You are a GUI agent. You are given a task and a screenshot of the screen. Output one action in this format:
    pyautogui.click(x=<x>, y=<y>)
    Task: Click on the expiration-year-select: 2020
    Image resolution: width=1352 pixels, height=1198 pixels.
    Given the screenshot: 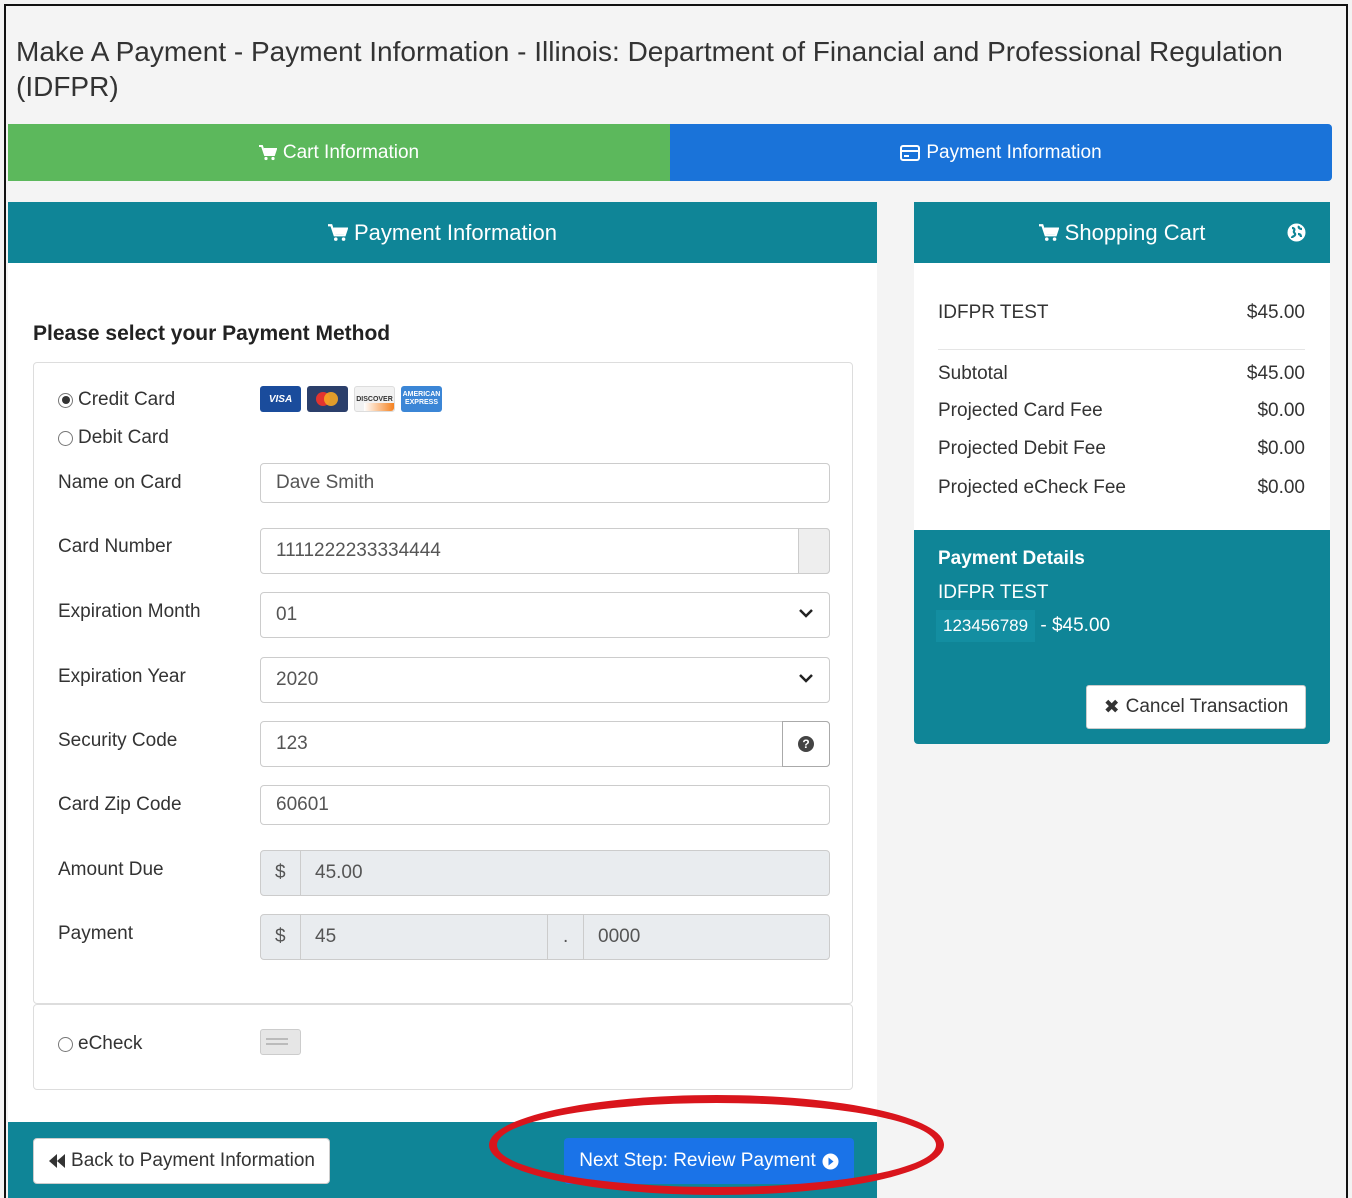 What is the action you would take?
    pyautogui.click(x=545, y=680)
    